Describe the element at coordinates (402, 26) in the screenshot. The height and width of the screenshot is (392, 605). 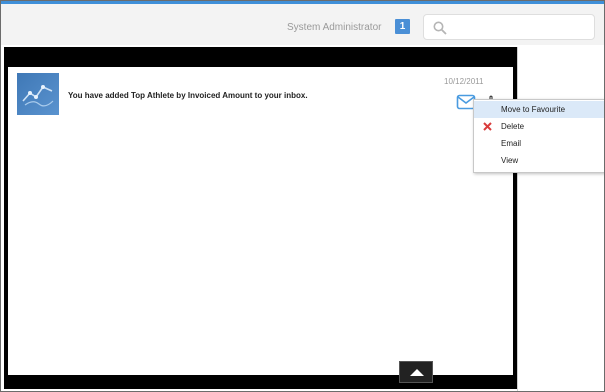
I see `notification-badge: 1` at that location.